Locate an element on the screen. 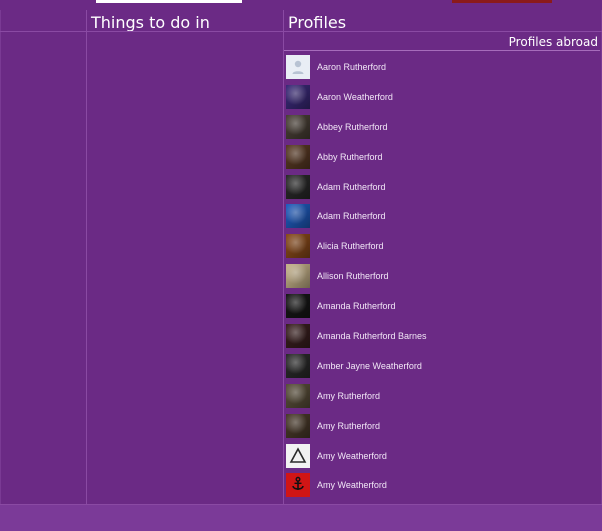 Image resolution: width=602 pixels, height=531 pixels. profile-item: Amber Jayne Weatherford is located at coordinates (443, 366).